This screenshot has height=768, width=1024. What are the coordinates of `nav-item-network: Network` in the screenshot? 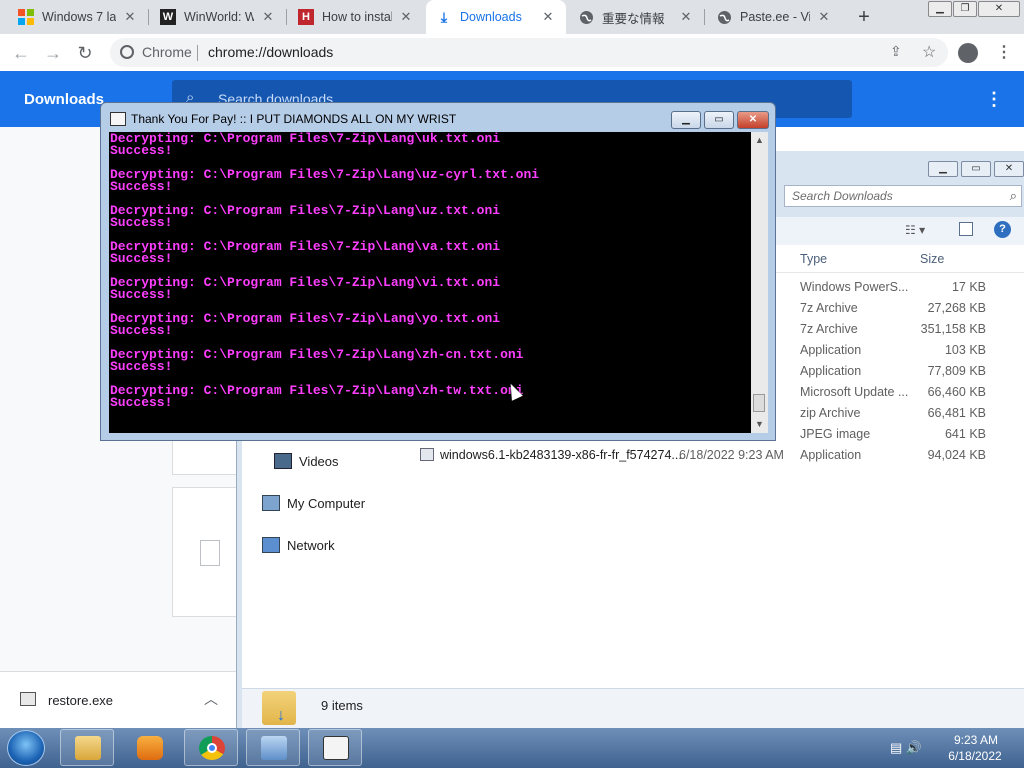 It's located at (298, 545).